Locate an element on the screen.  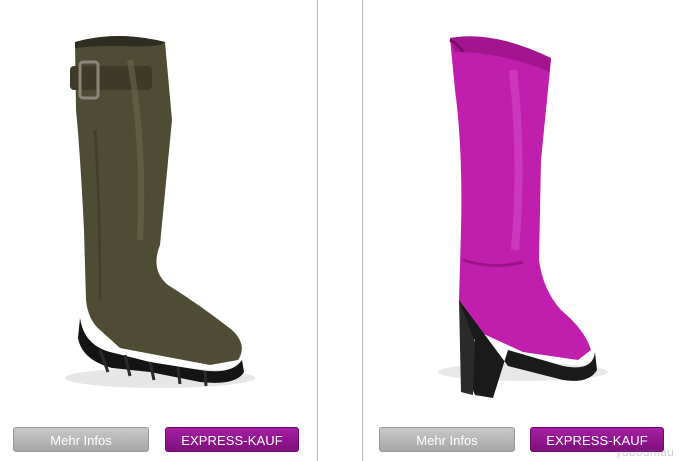
watermark: youbumau is located at coordinates (644, 452).